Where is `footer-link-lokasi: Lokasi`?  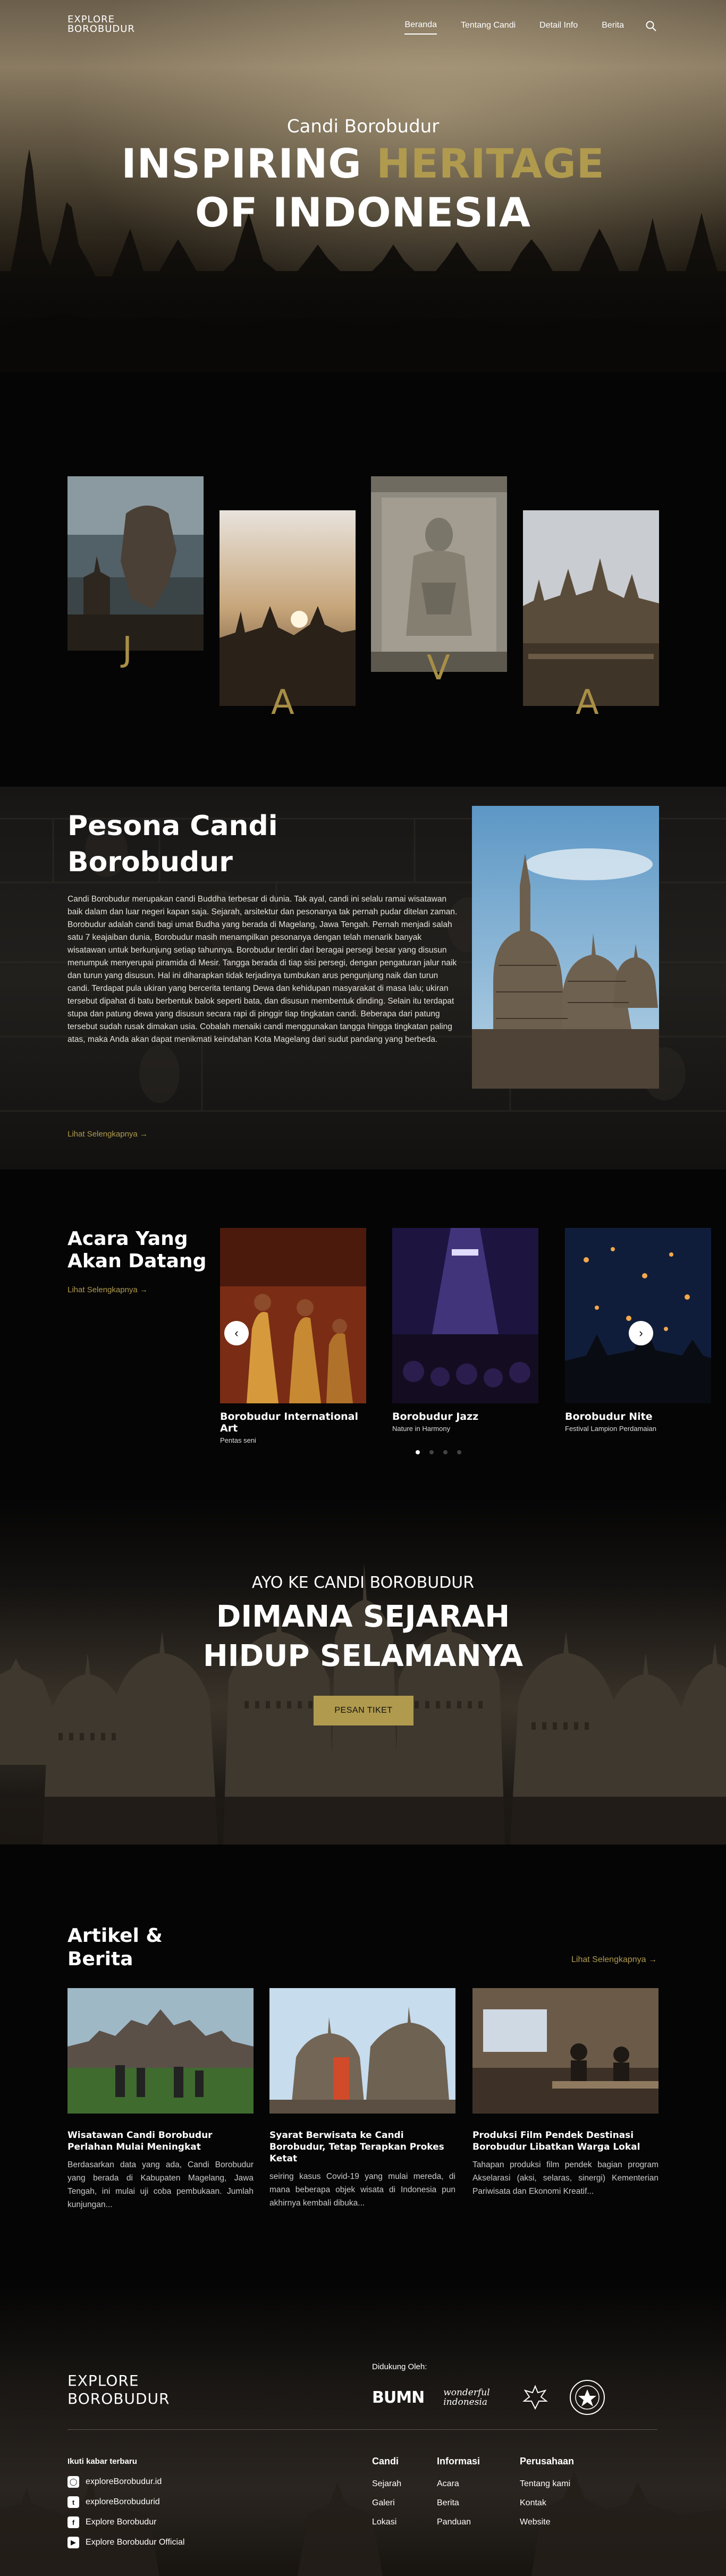 footer-link-lokasi: Lokasi is located at coordinates (386, 2522).